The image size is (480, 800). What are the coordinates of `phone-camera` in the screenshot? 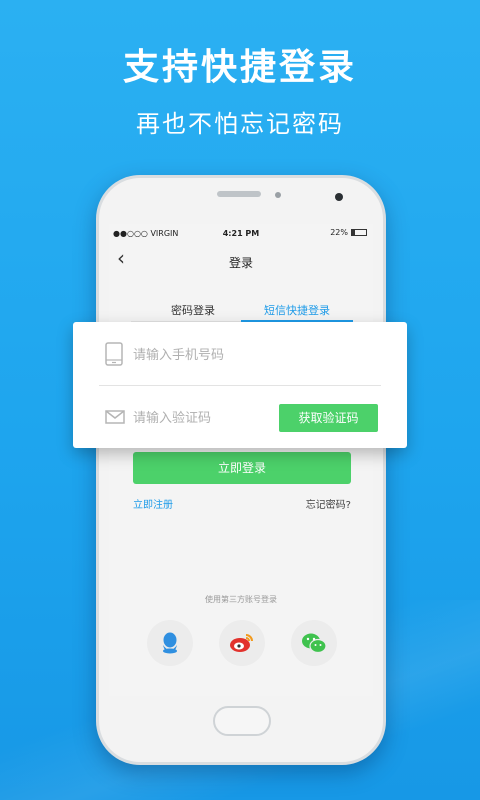 It's located at (339, 197).